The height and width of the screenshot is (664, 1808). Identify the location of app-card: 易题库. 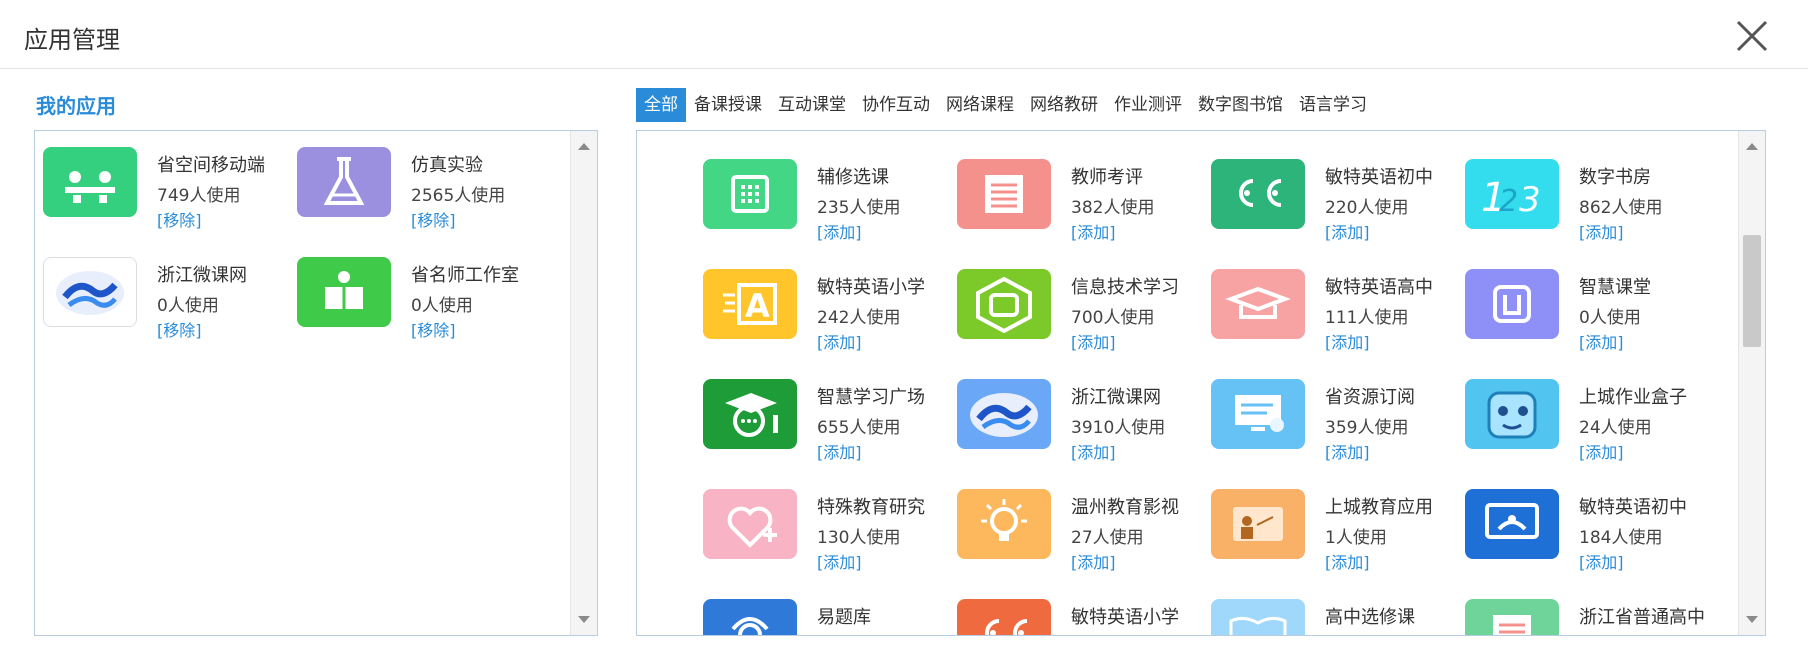
(828, 617).